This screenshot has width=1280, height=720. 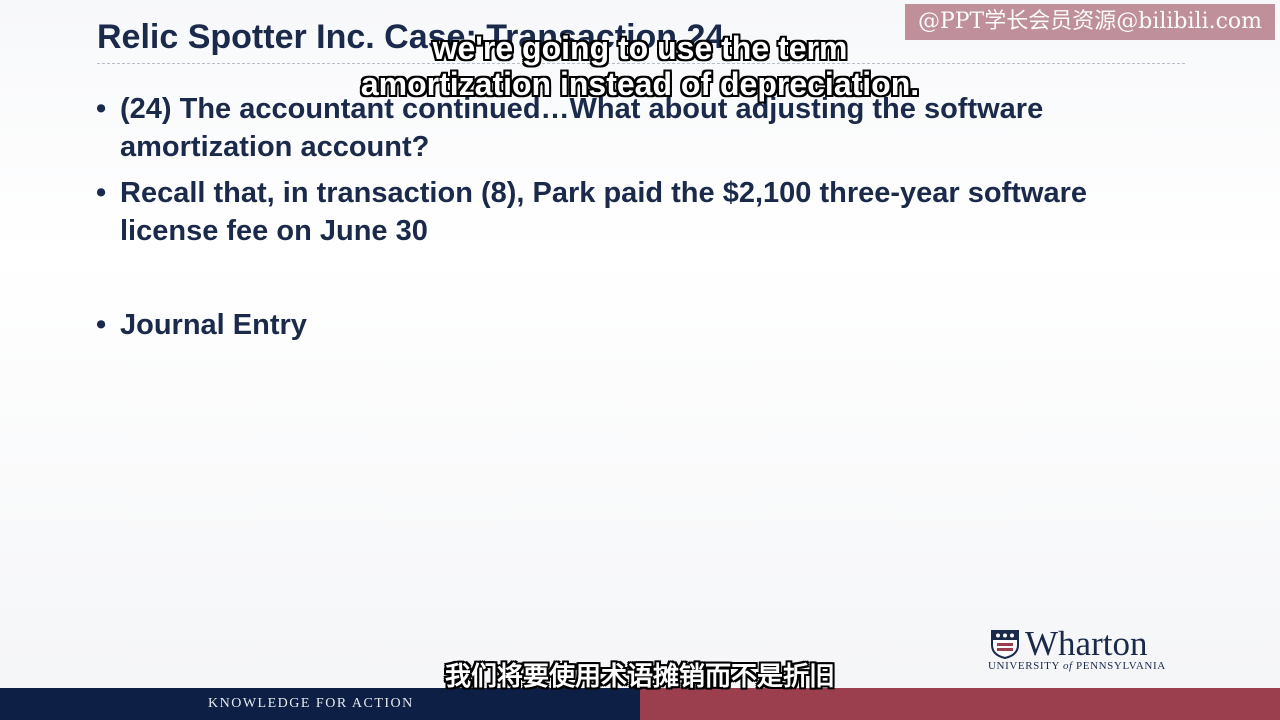 I want to click on logo-name: Wharton, so click(x=1086, y=643).